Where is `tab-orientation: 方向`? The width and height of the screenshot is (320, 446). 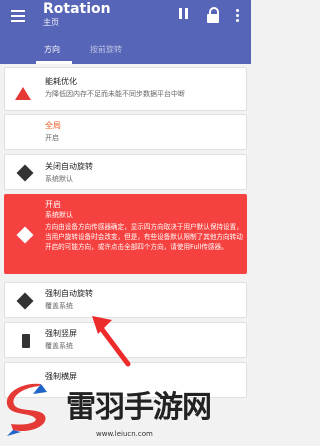 tab-orientation: 方向 is located at coordinates (52, 49).